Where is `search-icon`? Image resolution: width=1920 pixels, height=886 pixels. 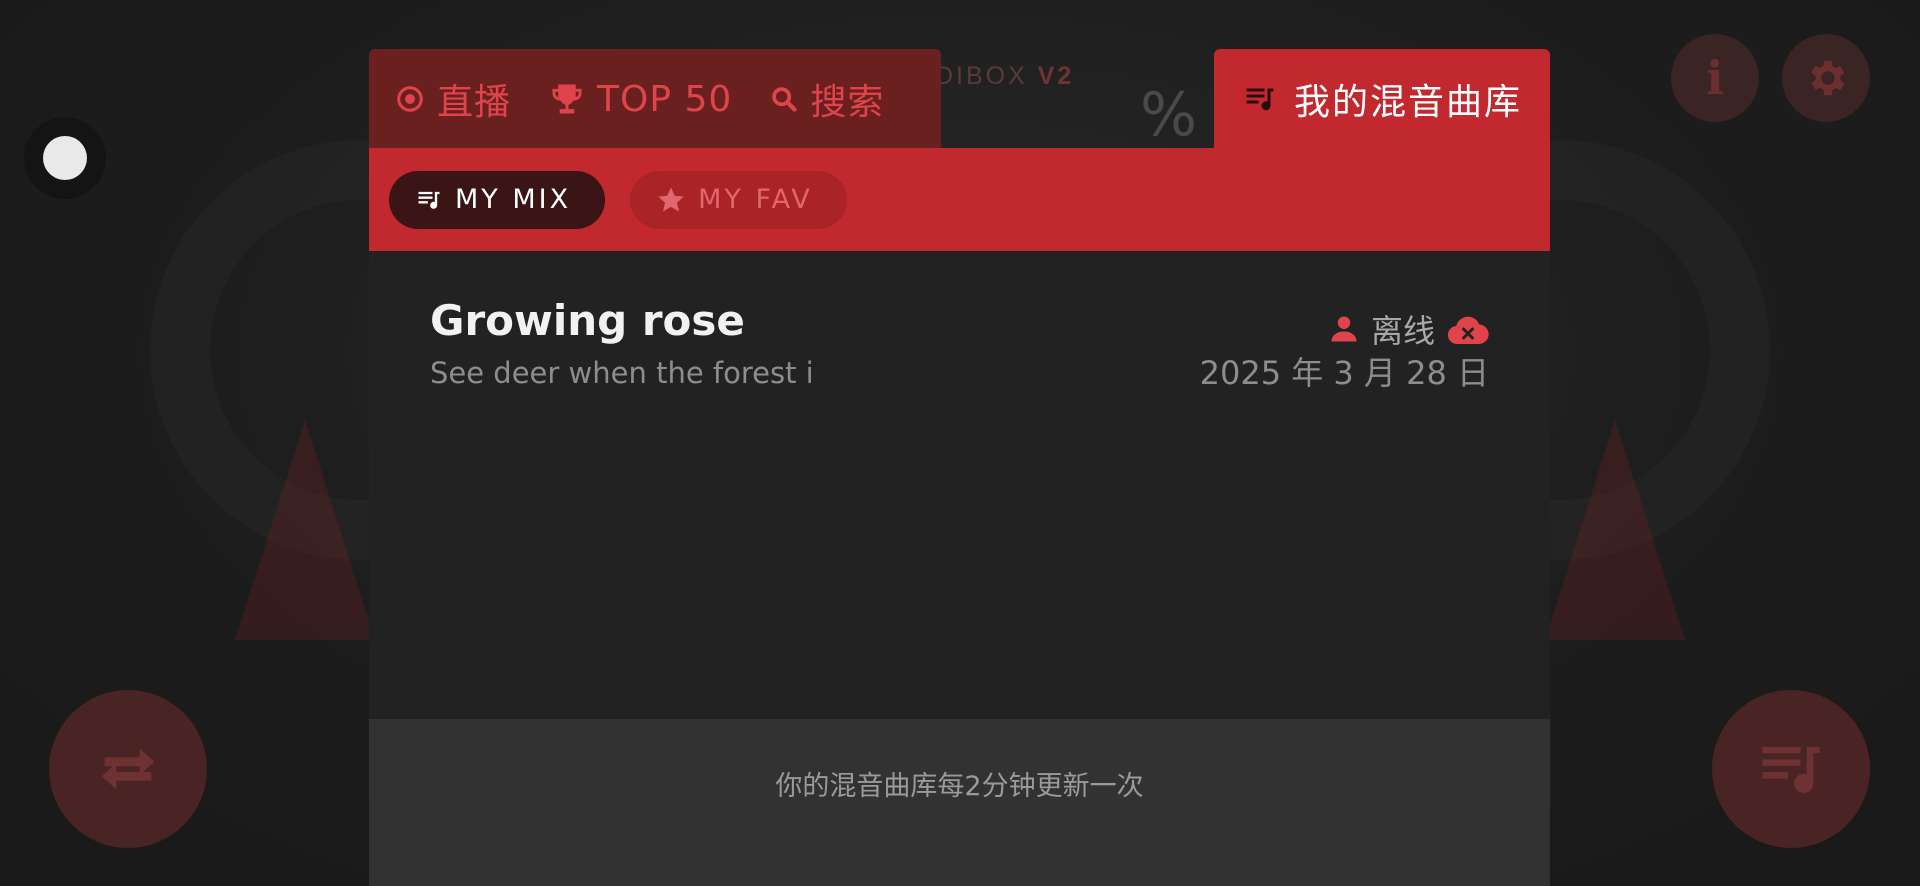 search-icon is located at coordinates (784, 99).